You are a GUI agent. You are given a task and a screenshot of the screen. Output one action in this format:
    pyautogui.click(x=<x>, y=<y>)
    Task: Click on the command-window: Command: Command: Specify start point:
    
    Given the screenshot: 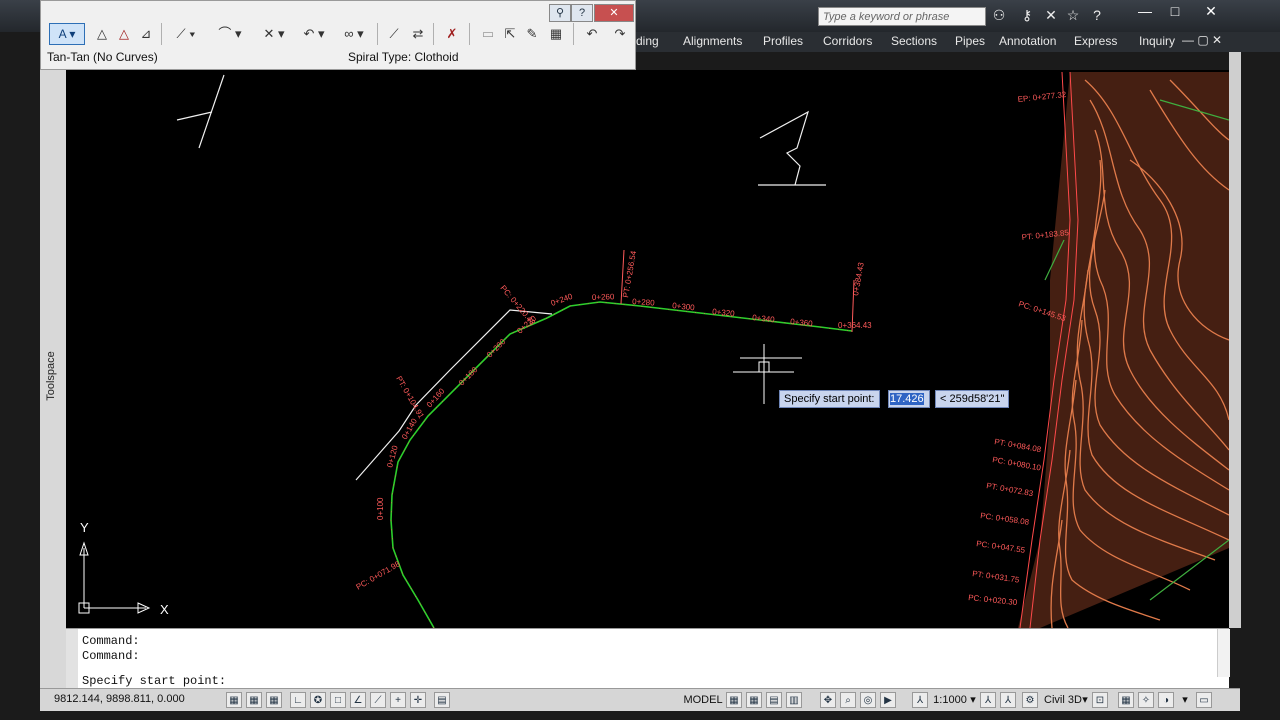 What is the action you would take?
    pyautogui.click(x=648, y=658)
    